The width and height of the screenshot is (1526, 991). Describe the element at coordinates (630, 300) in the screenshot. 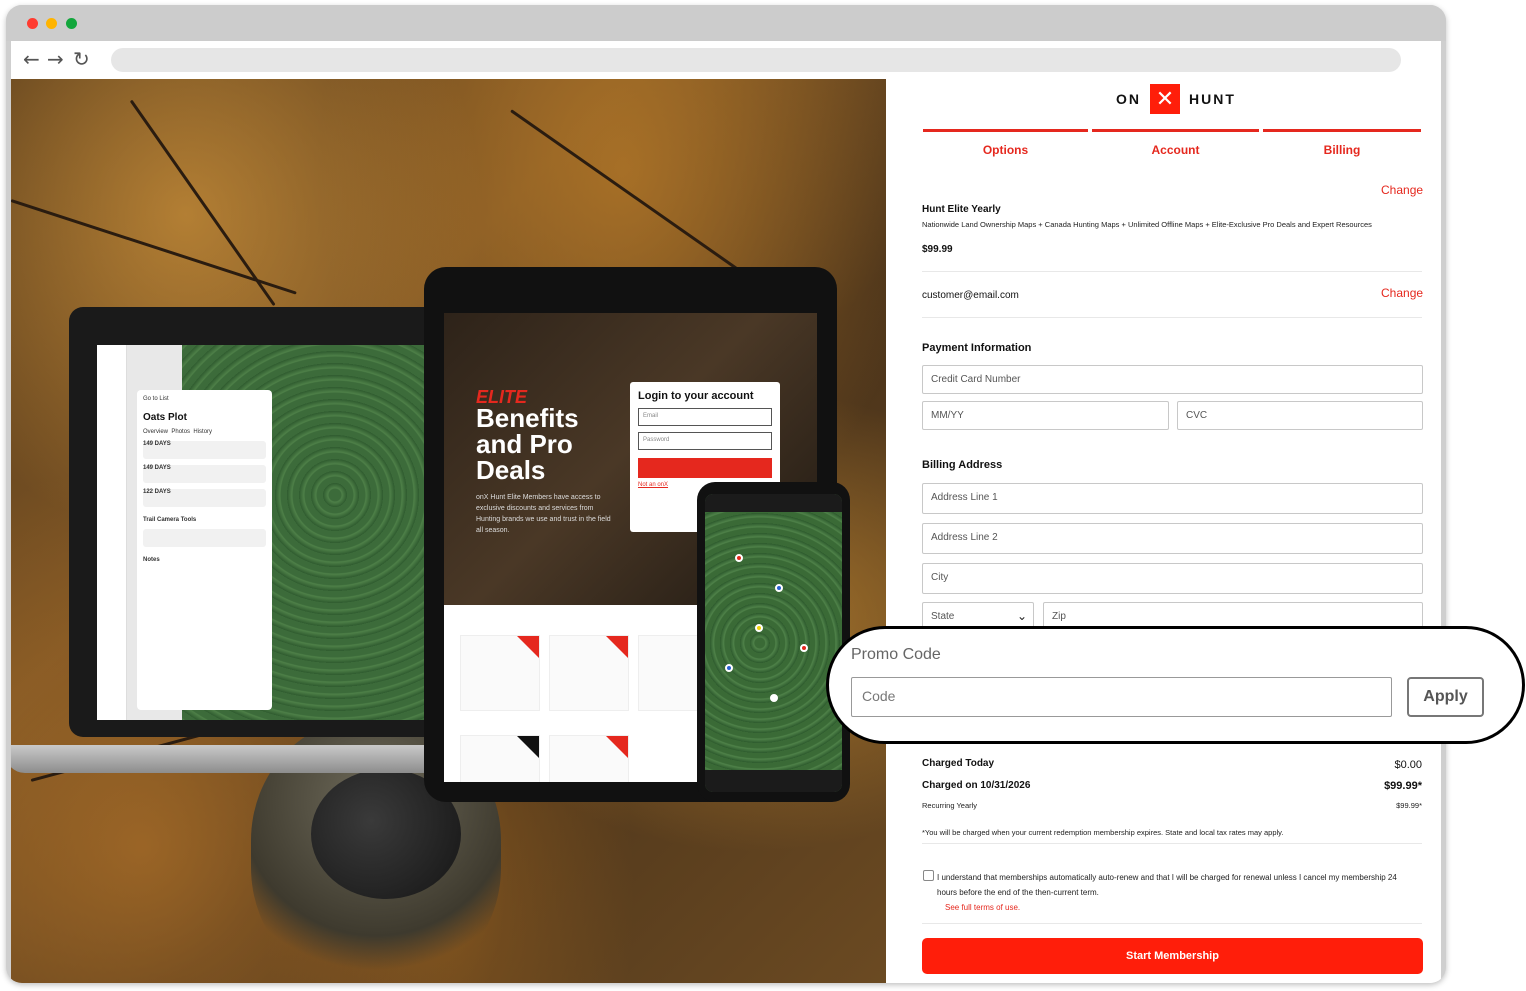

I see `tablet-top-bar` at that location.